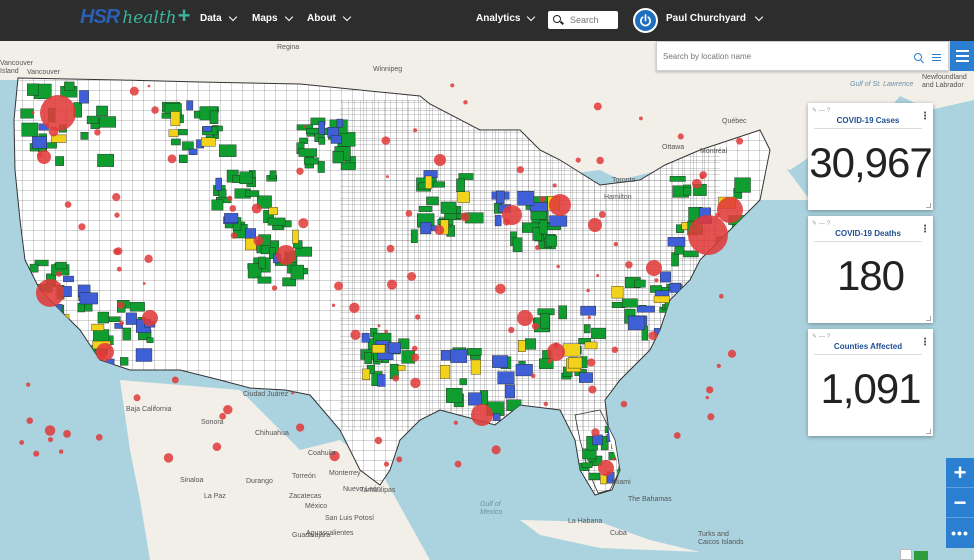 Image resolution: width=974 pixels, height=560 pixels. What do you see at coordinates (288, 47) in the screenshot?
I see `map-label: Regina` at bounding box center [288, 47].